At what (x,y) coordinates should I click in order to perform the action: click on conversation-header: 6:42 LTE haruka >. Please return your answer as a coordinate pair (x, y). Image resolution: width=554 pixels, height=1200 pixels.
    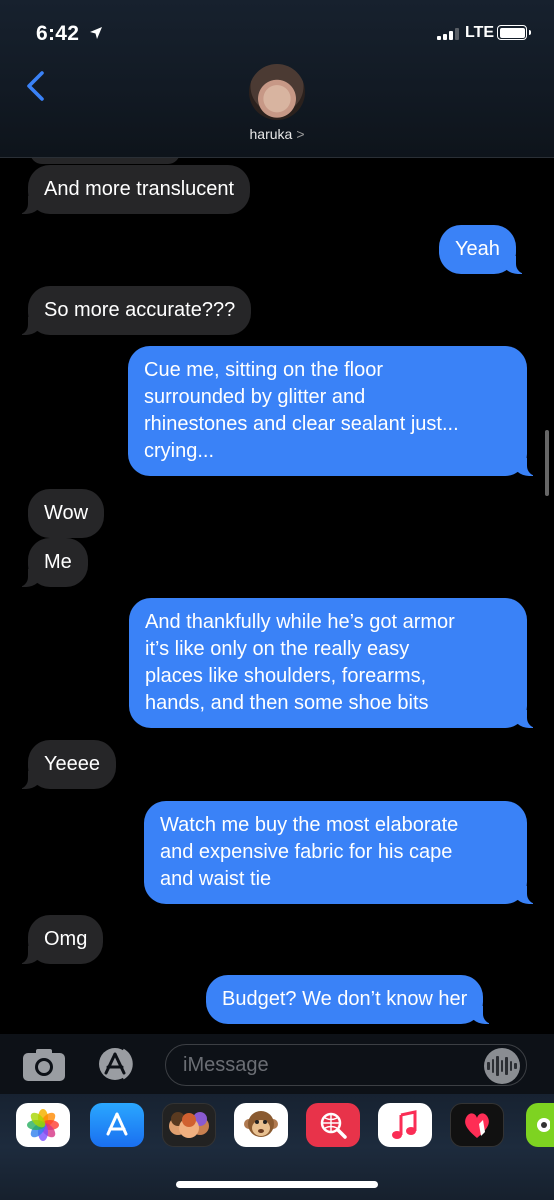
    Looking at the image, I should click on (277, 79).